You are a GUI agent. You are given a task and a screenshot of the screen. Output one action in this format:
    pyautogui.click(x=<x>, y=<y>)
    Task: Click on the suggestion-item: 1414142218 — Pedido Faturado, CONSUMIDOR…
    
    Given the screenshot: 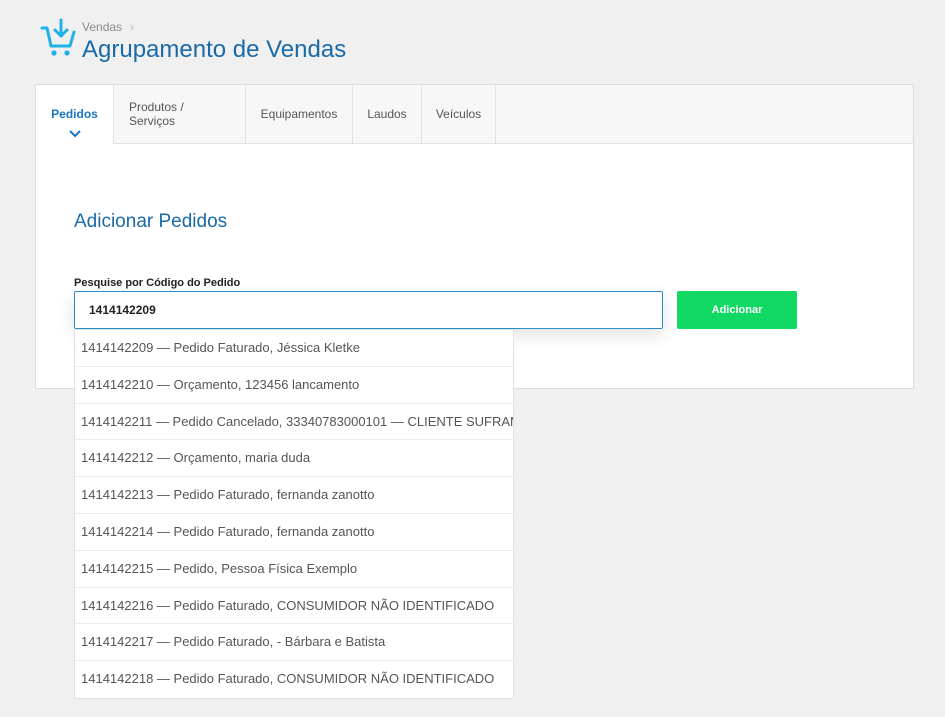 What is the action you would take?
    pyautogui.click(x=294, y=679)
    